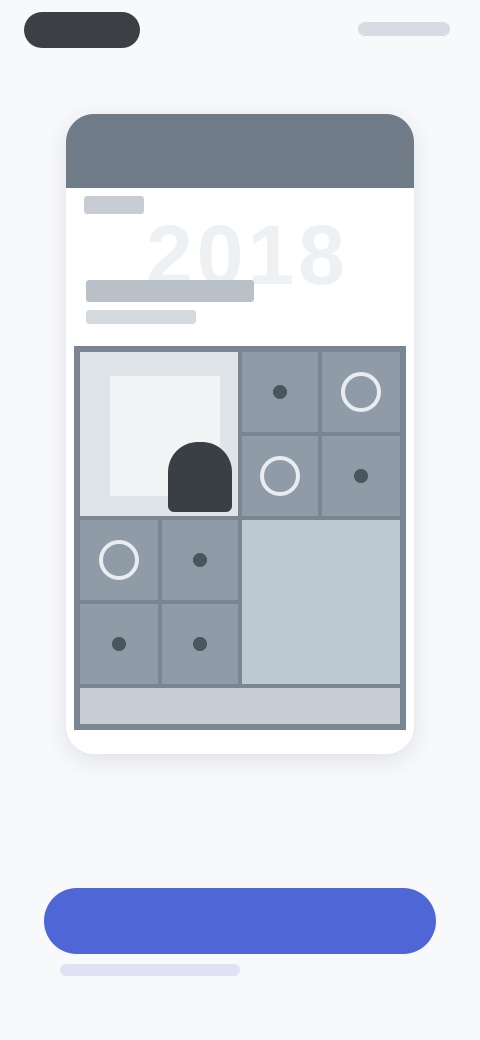  I want to click on heart-icon, so click(361, 476).